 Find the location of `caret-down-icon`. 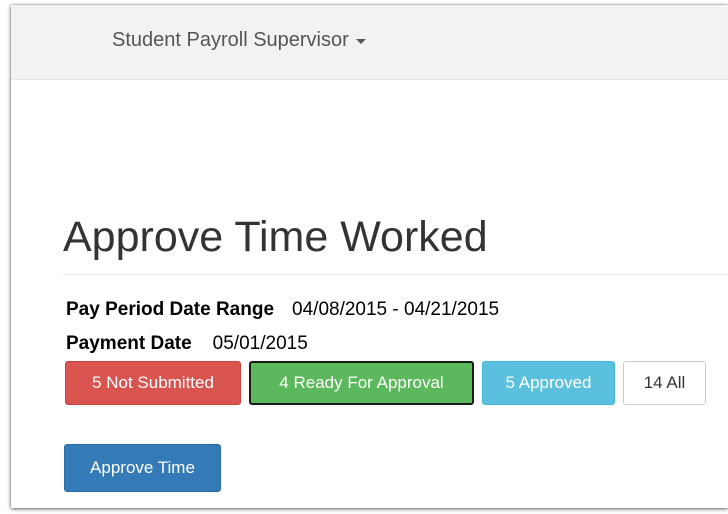

caret-down-icon is located at coordinates (360, 41).